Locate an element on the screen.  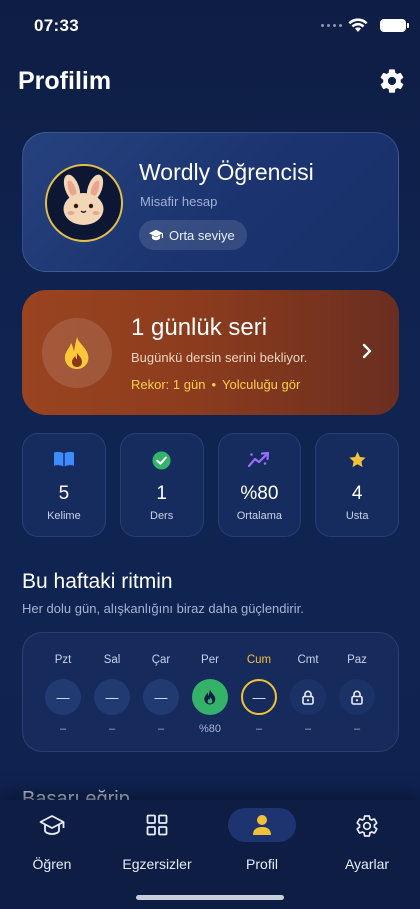
star-icon is located at coordinates (357, 459).